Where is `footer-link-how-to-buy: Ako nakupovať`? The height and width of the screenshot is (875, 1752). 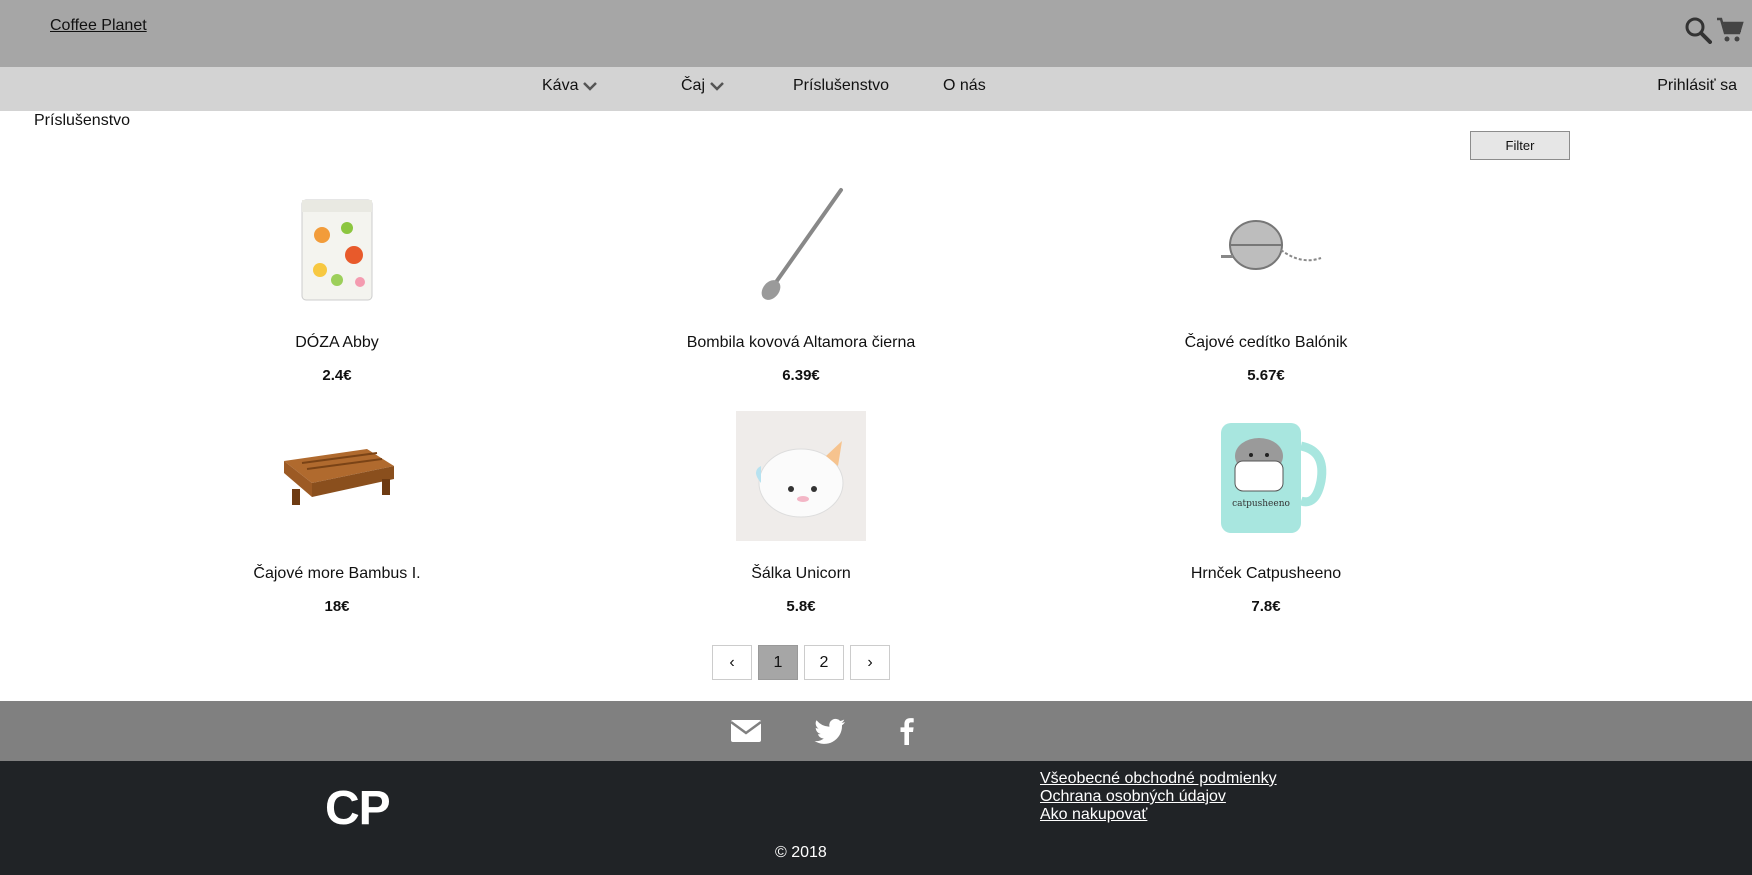 footer-link-how-to-buy: Ako nakupovať is located at coordinates (1158, 815).